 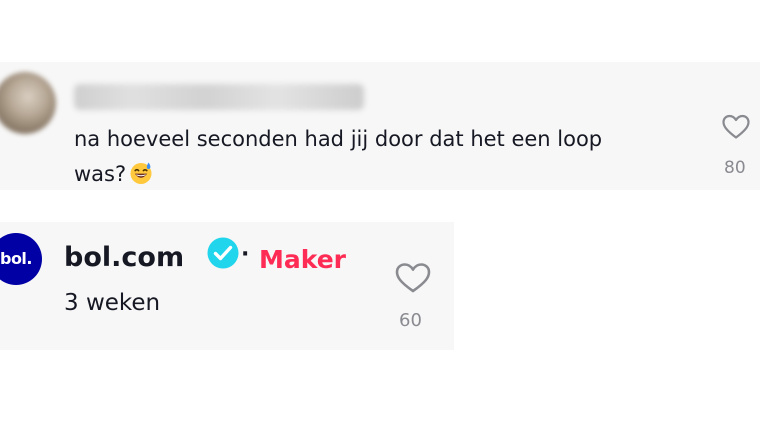 I want to click on bol-logo-avatar: bol., so click(x=21, y=259).